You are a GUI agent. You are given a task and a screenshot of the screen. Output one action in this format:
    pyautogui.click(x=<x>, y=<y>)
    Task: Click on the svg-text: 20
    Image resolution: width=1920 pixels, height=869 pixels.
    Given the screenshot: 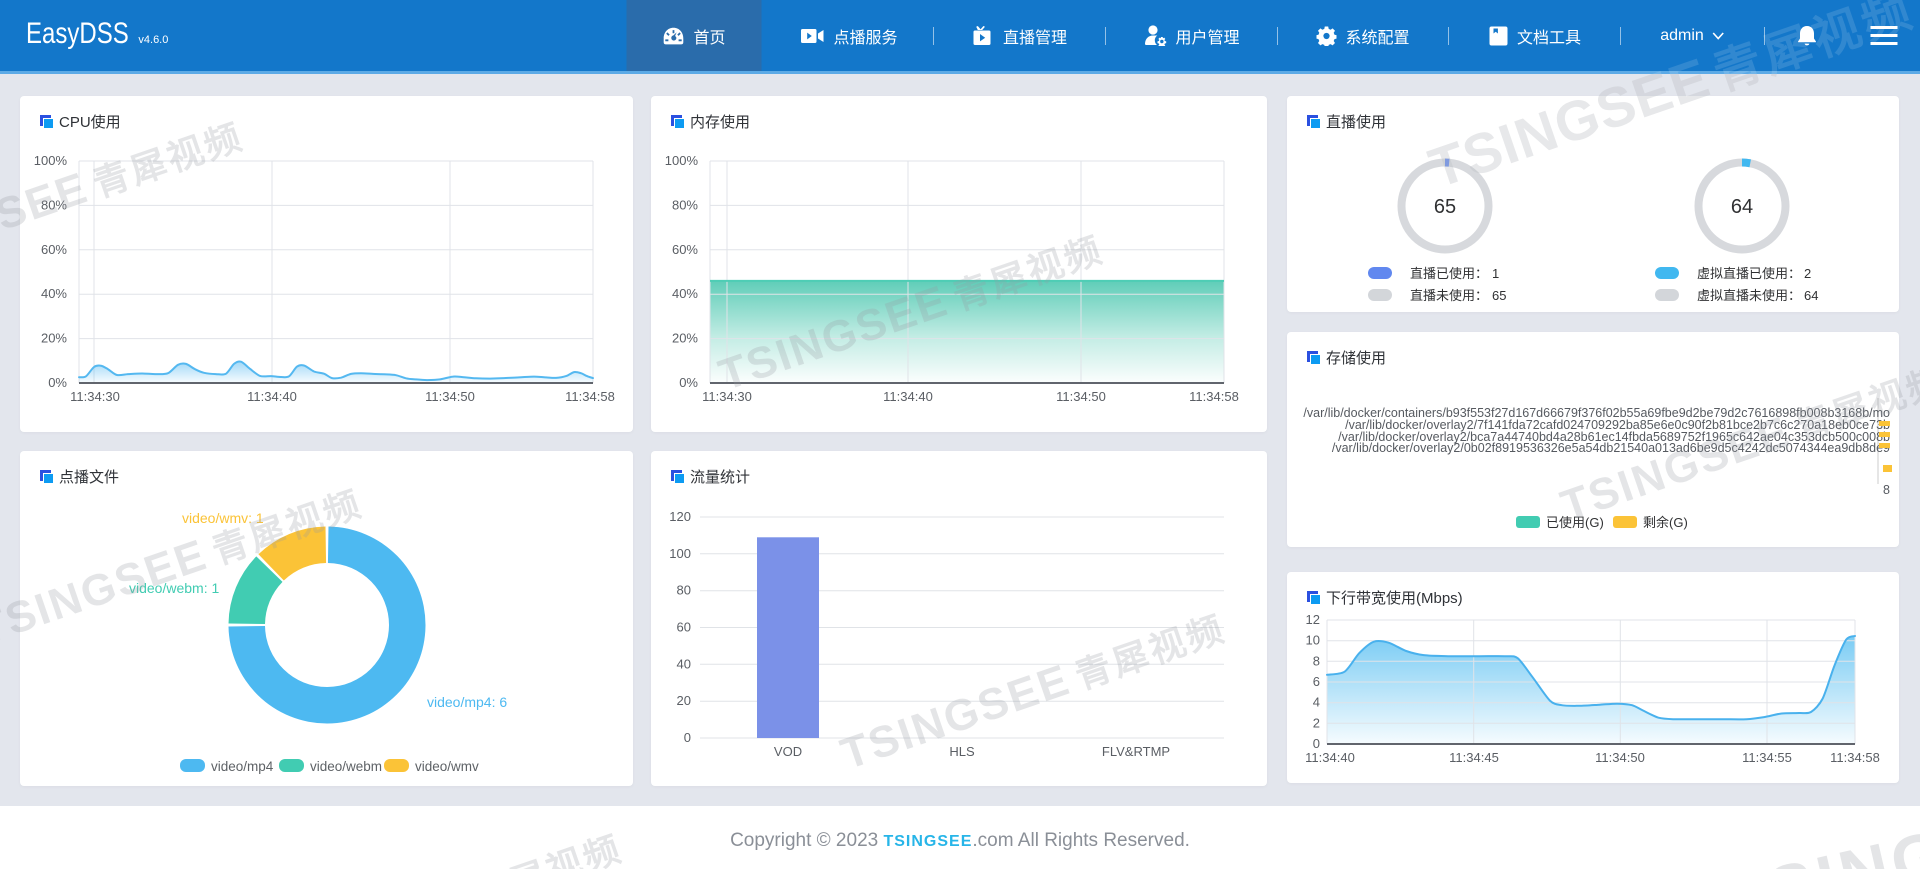 What is the action you would take?
    pyautogui.click(x=684, y=700)
    